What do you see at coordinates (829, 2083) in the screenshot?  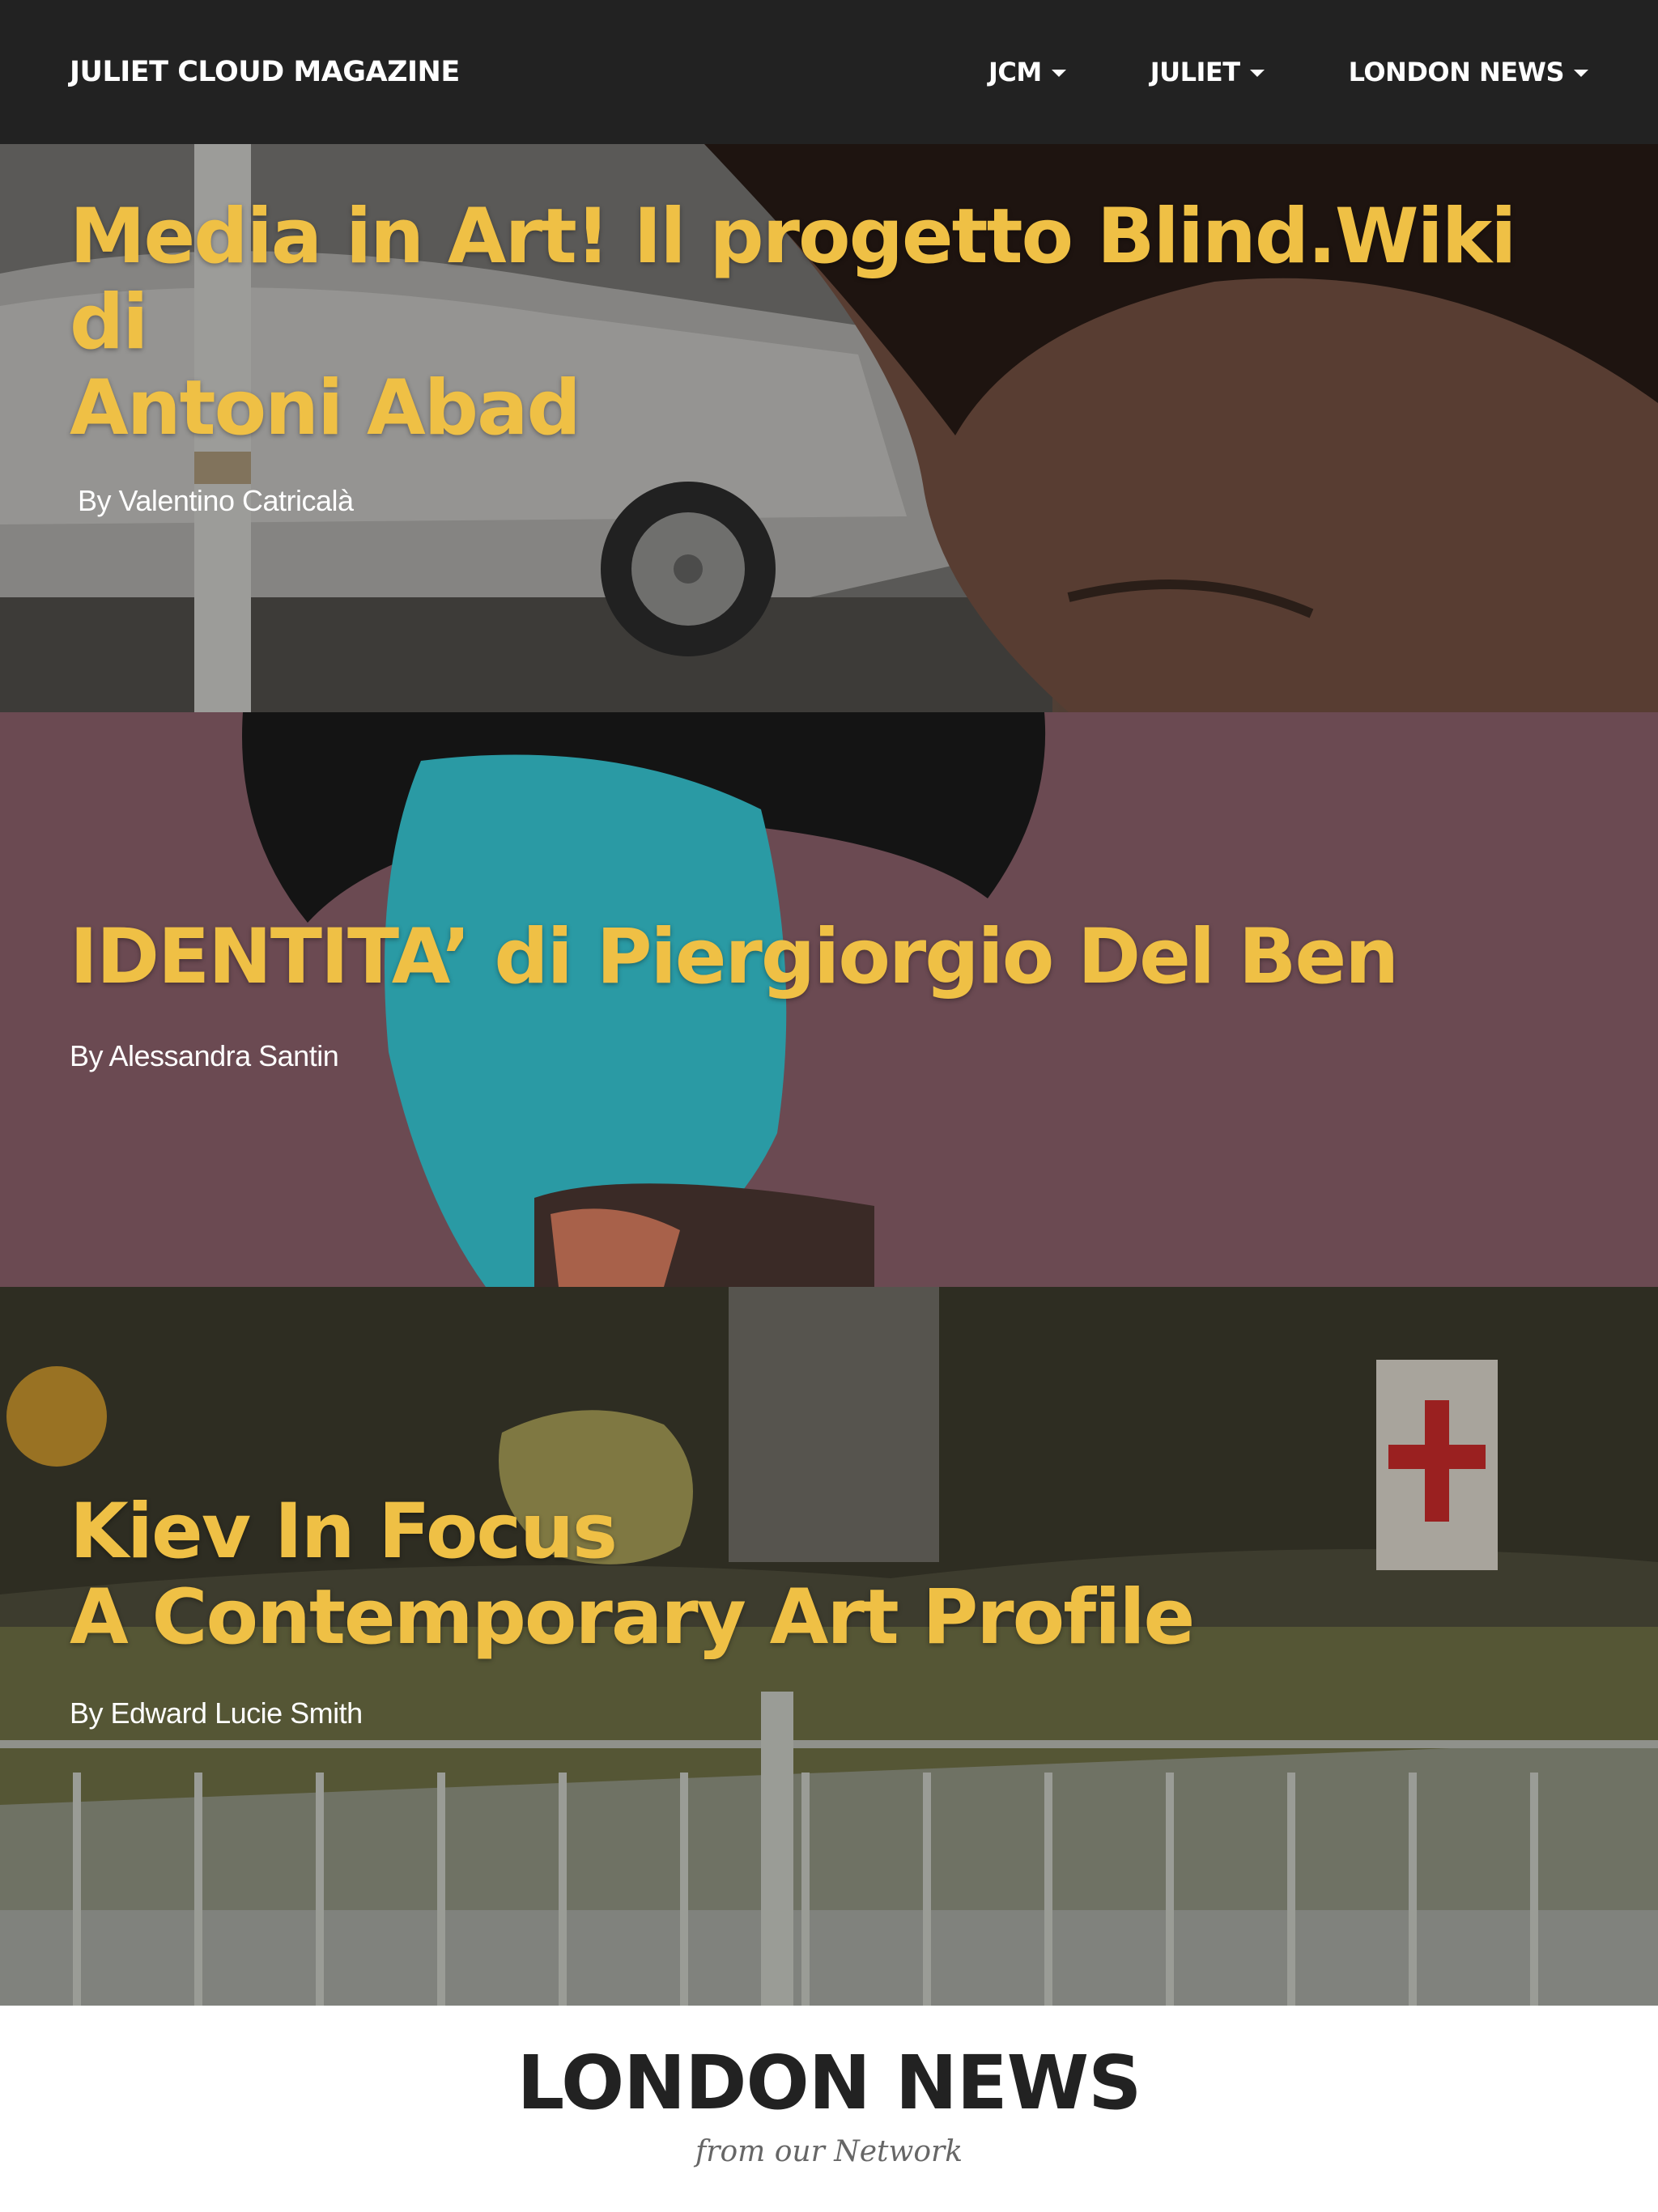 I see `section-title: LONDON NEWS` at bounding box center [829, 2083].